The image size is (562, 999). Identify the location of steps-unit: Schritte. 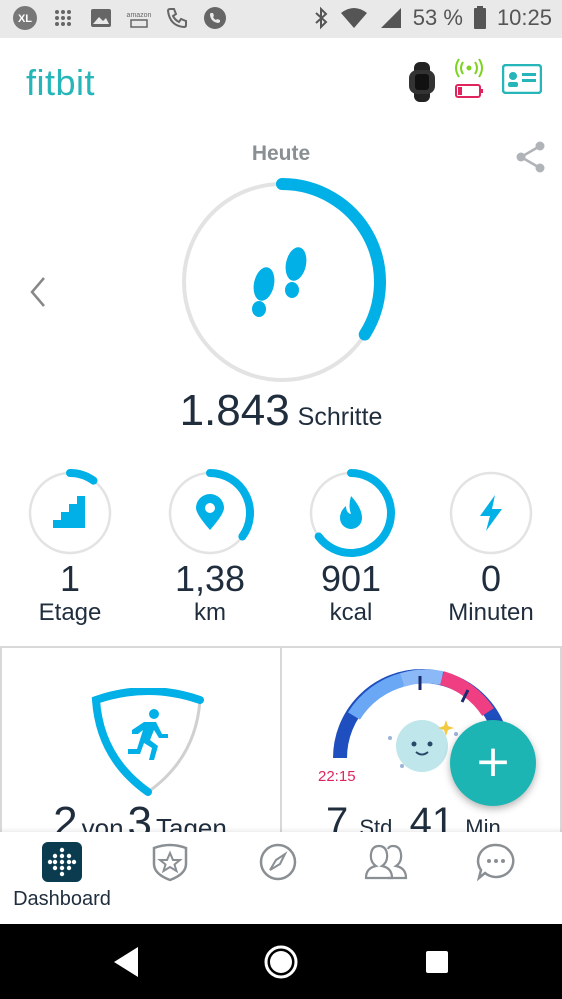
(340, 417).